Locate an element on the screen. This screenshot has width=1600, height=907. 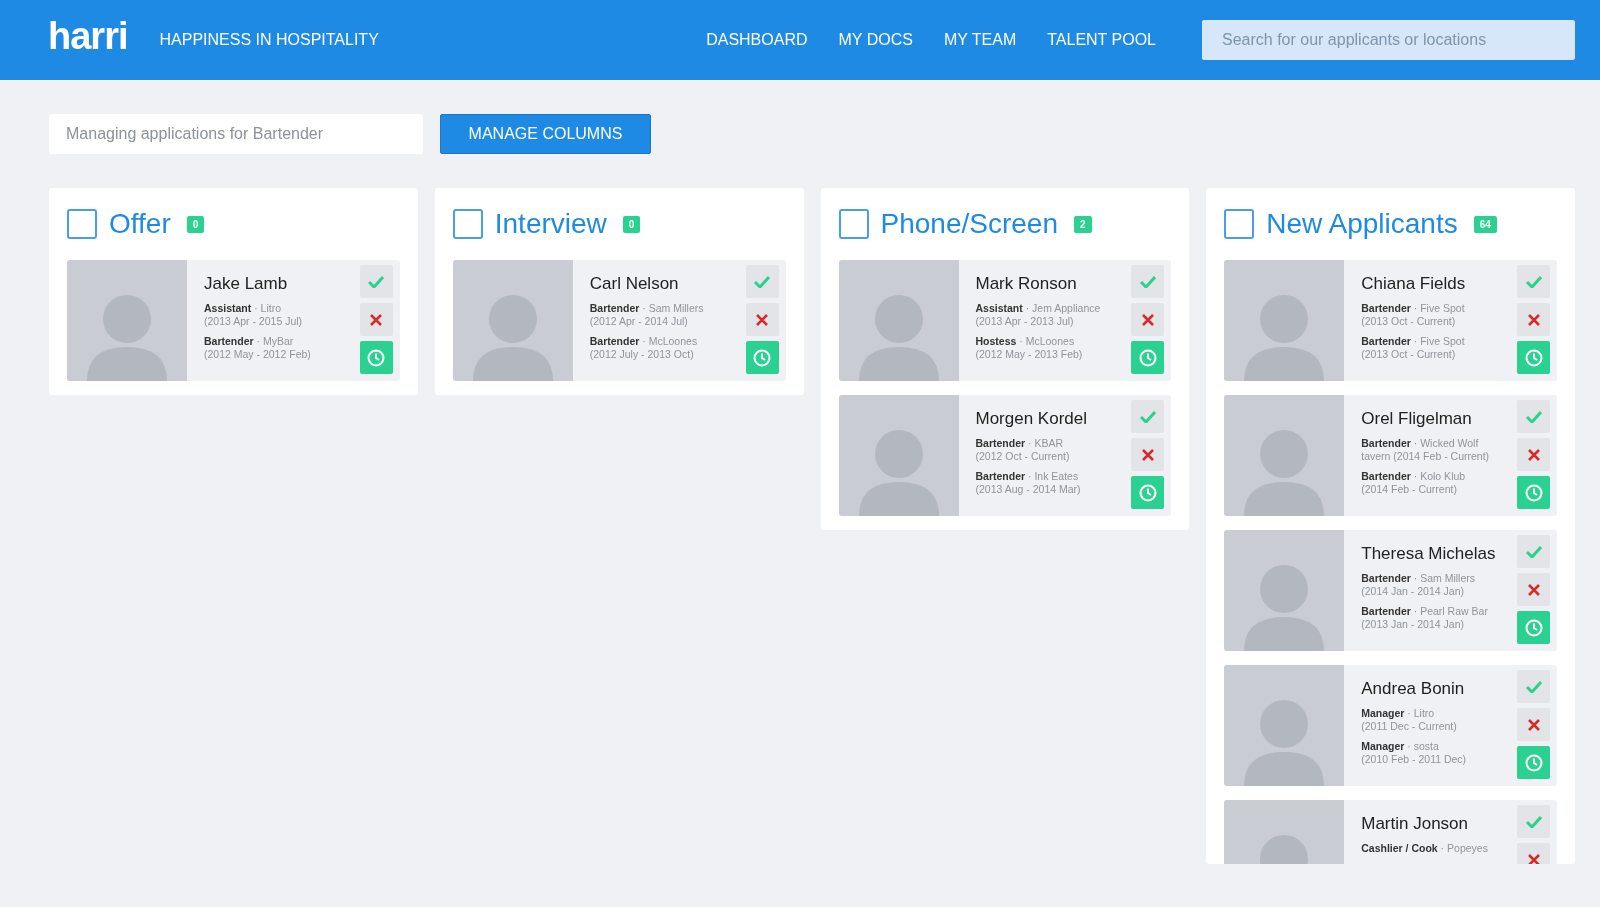
nav-link: DASHBOARD is located at coordinates (757, 40).